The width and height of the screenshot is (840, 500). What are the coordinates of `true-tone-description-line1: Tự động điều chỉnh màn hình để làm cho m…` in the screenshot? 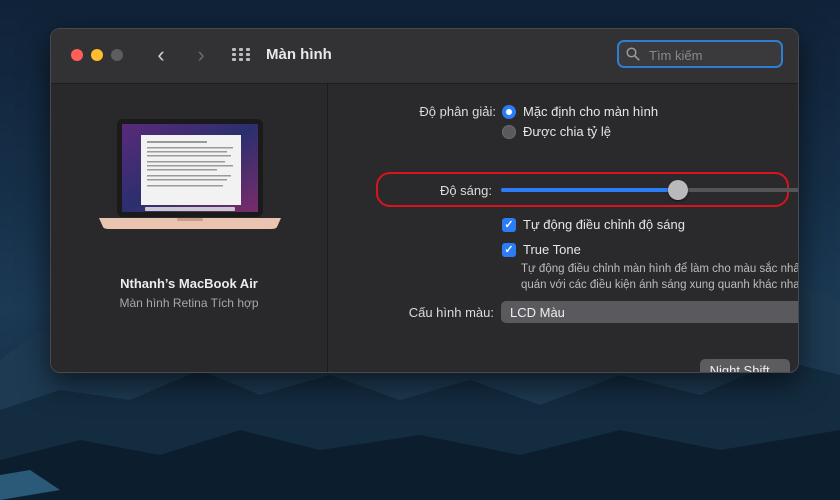 It's located at (660, 269).